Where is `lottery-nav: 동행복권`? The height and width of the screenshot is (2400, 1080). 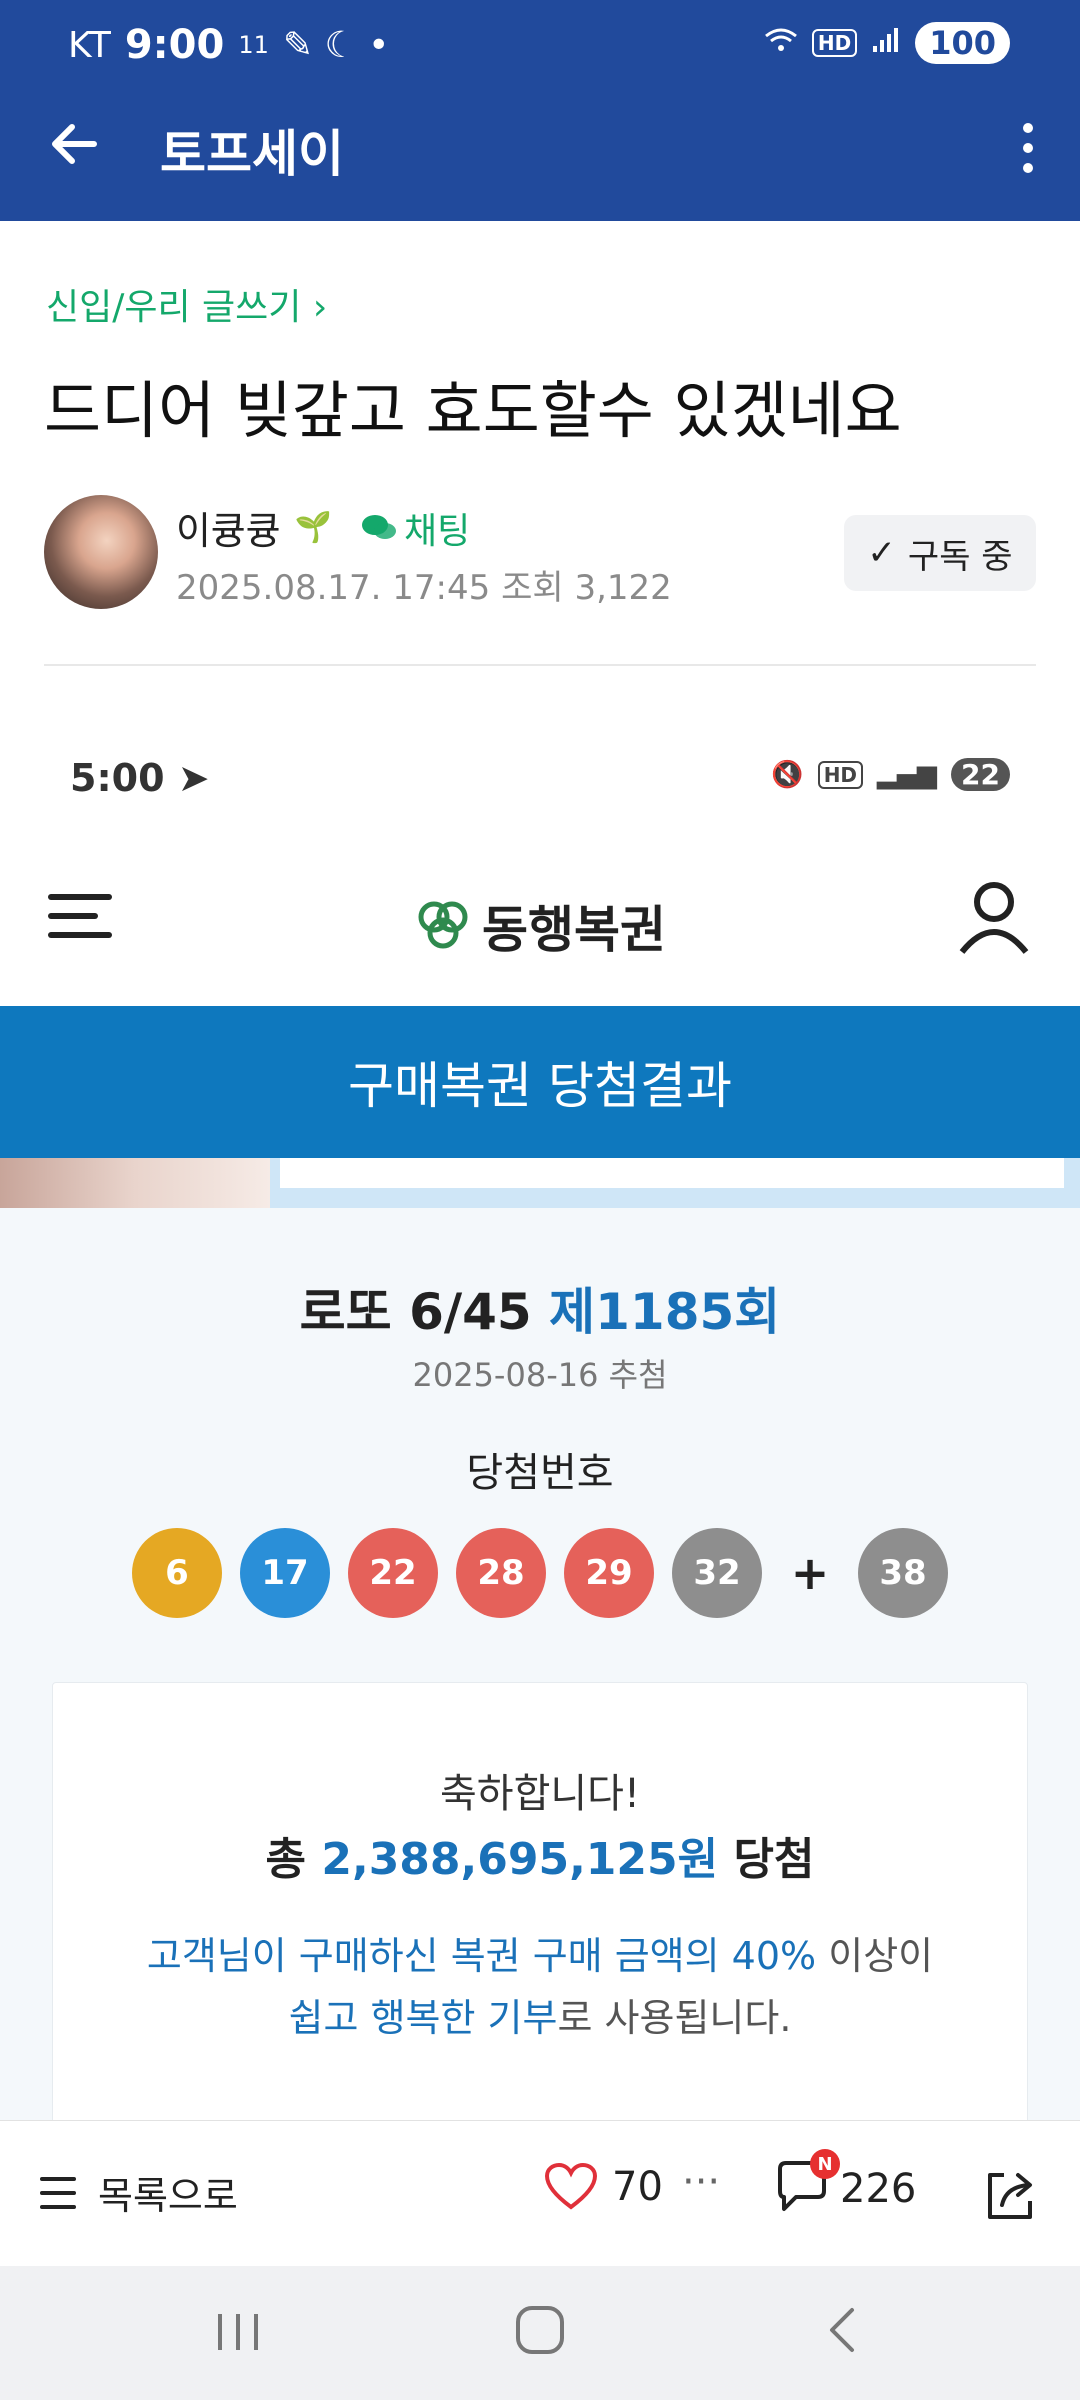 lottery-nav: 동행복권 is located at coordinates (540, 923).